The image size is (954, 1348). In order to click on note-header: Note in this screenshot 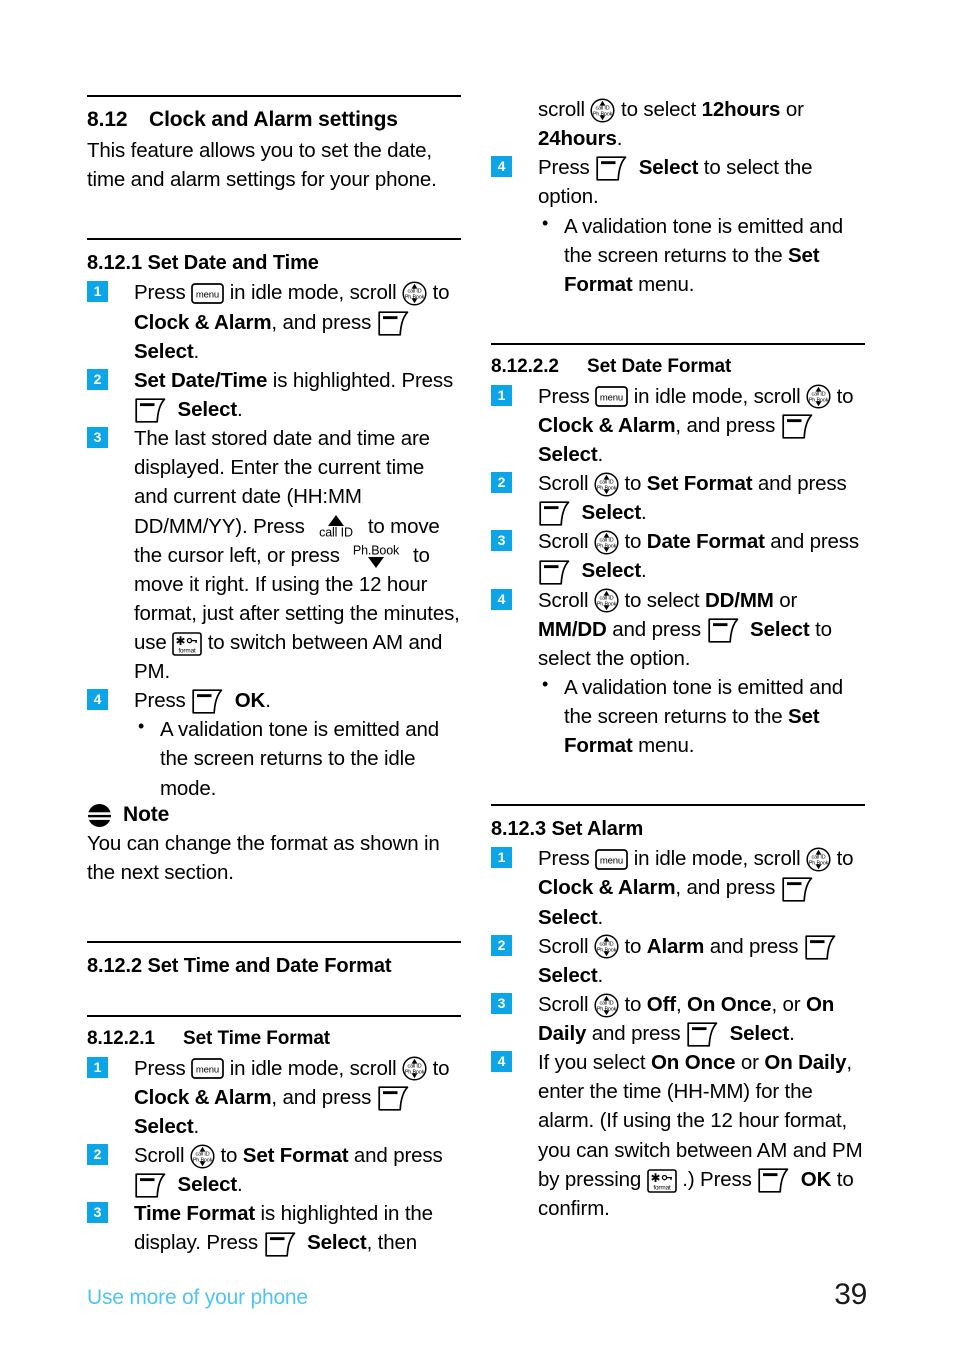, I will do `click(274, 815)`.